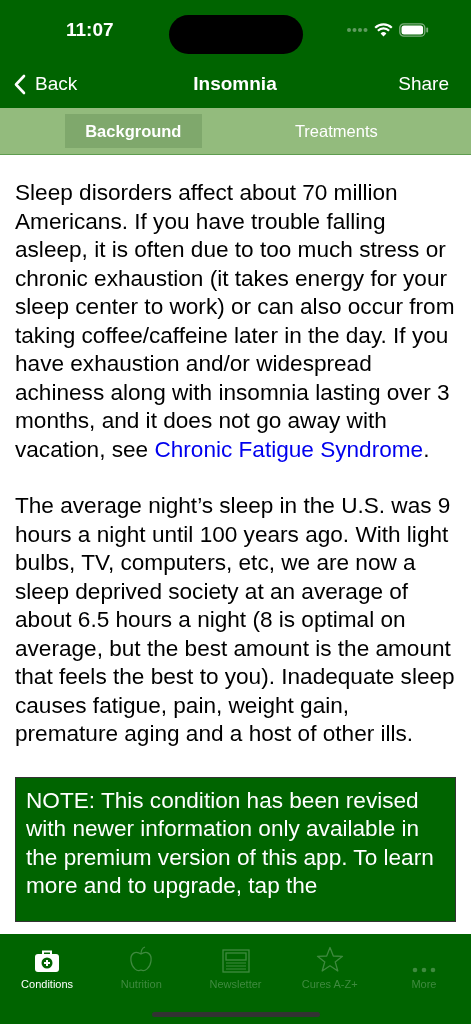  What do you see at coordinates (230, 842) in the screenshot?
I see `note-text: NOTE: This condition has been revised with newer information only available in the premium version of this app. To learn more and to upgrade, tap the` at bounding box center [230, 842].